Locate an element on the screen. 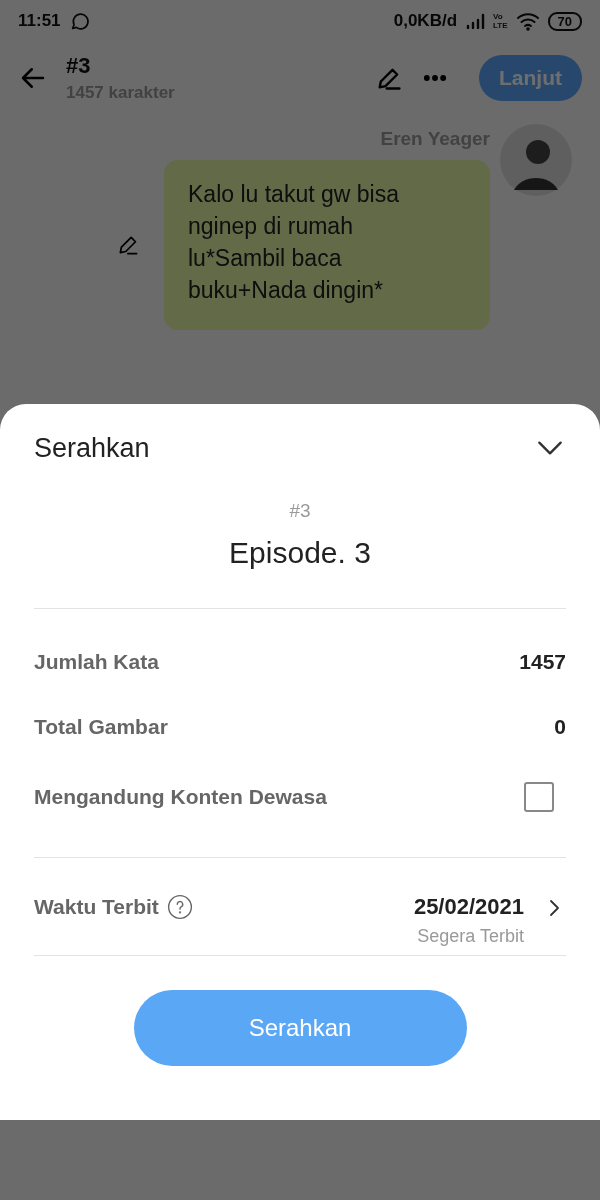 The image size is (600, 1200). network-label: Vo LTE is located at coordinates (500, 21).